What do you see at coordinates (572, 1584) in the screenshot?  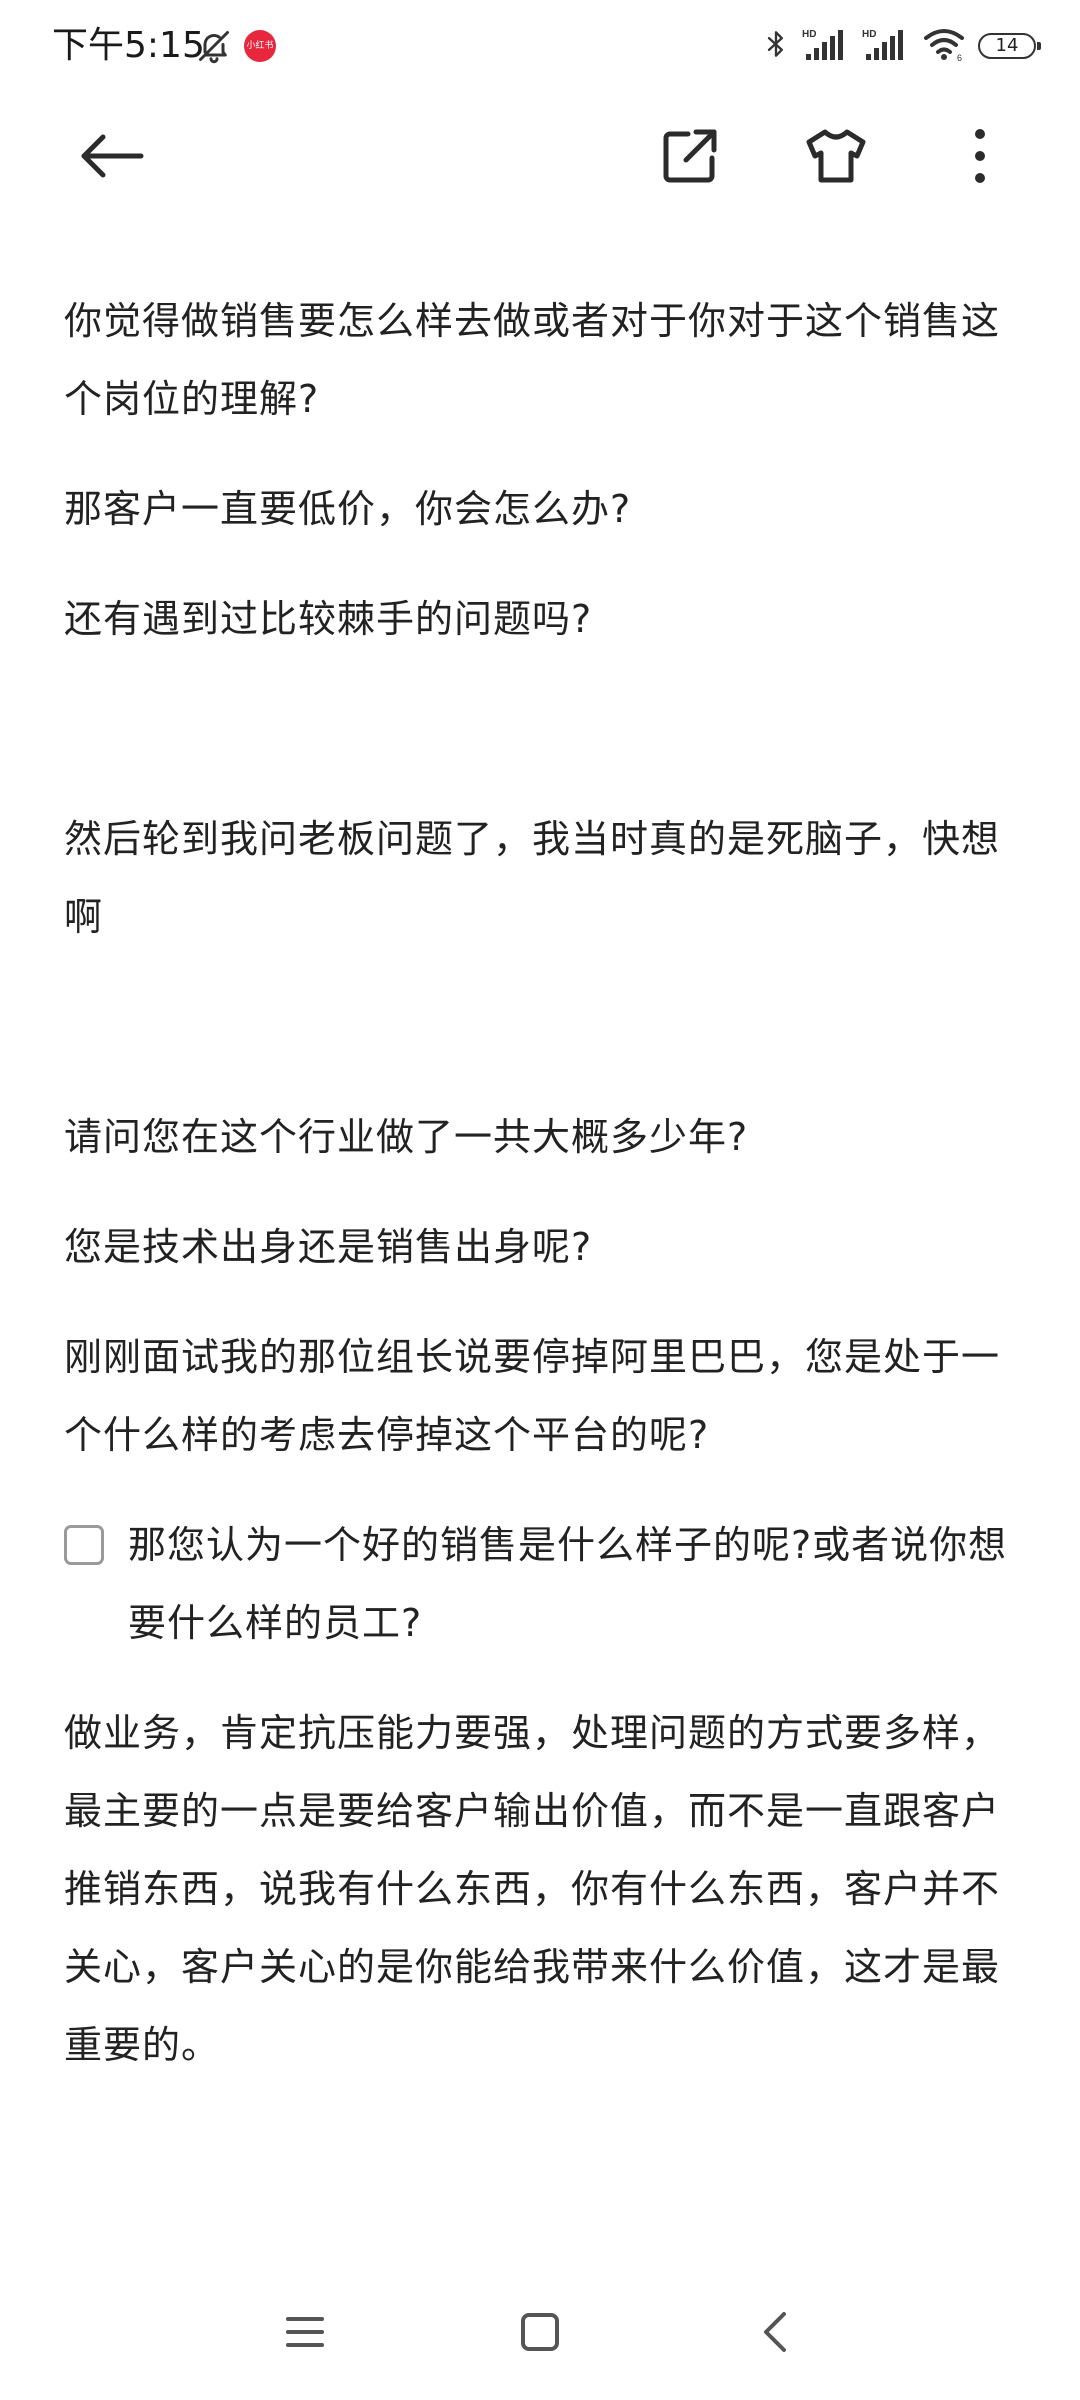 I see `todo-text: 那您认为一个好的销售是什么样子的呢?或者说你想要什么样的员工?` at bounding box center [572, 1584].